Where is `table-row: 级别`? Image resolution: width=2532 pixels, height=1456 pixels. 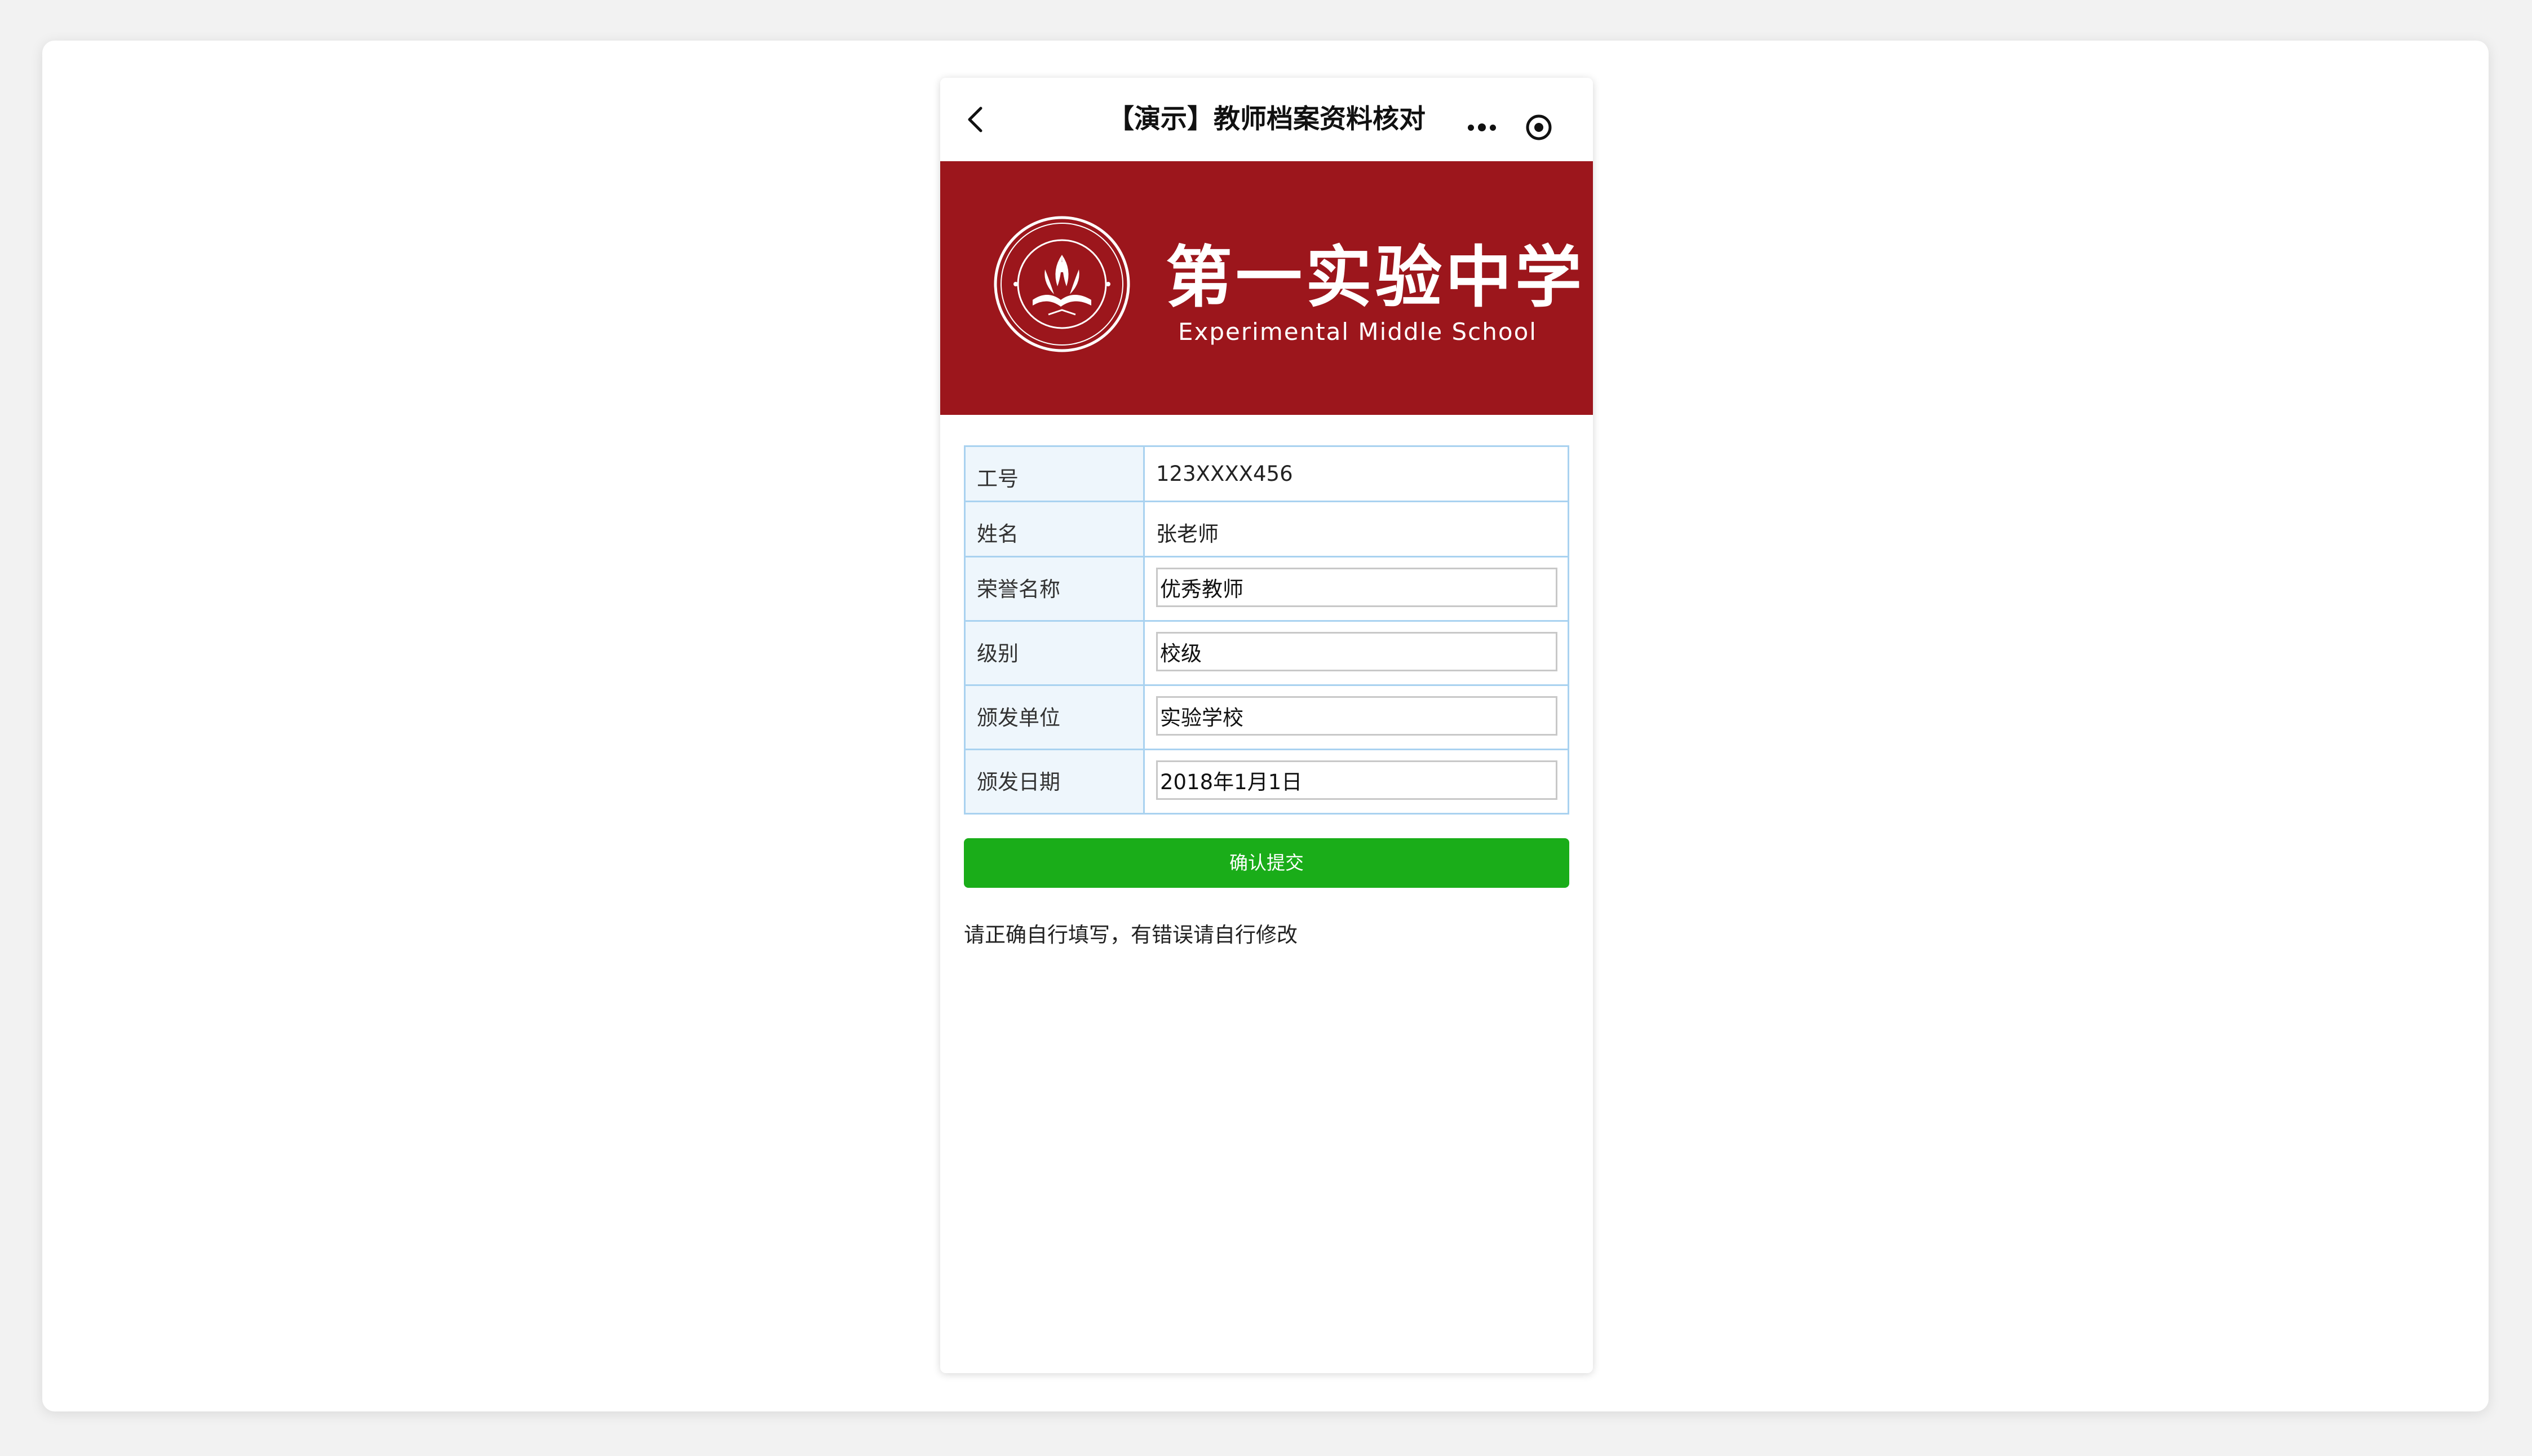
table-row: 级别 is located at coordinates (1266, 653).